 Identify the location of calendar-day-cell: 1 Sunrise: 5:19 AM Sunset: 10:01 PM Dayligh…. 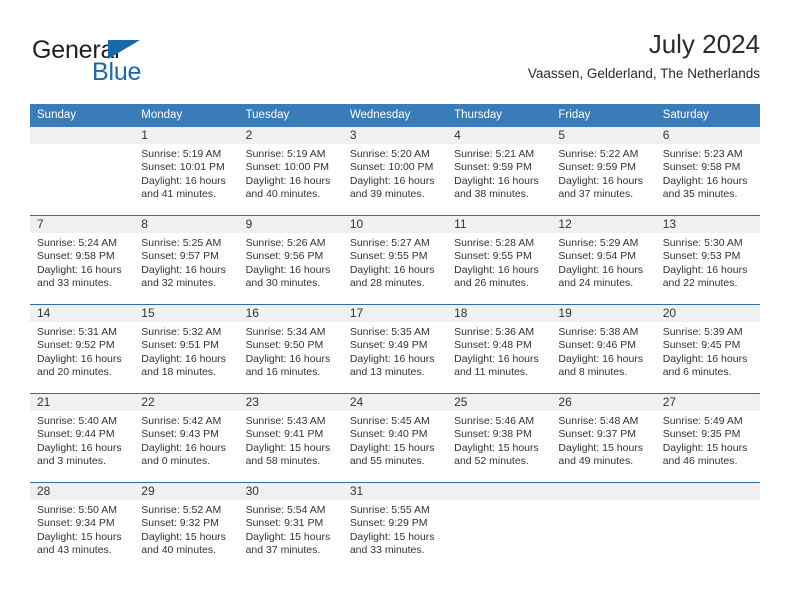
(186, 171).